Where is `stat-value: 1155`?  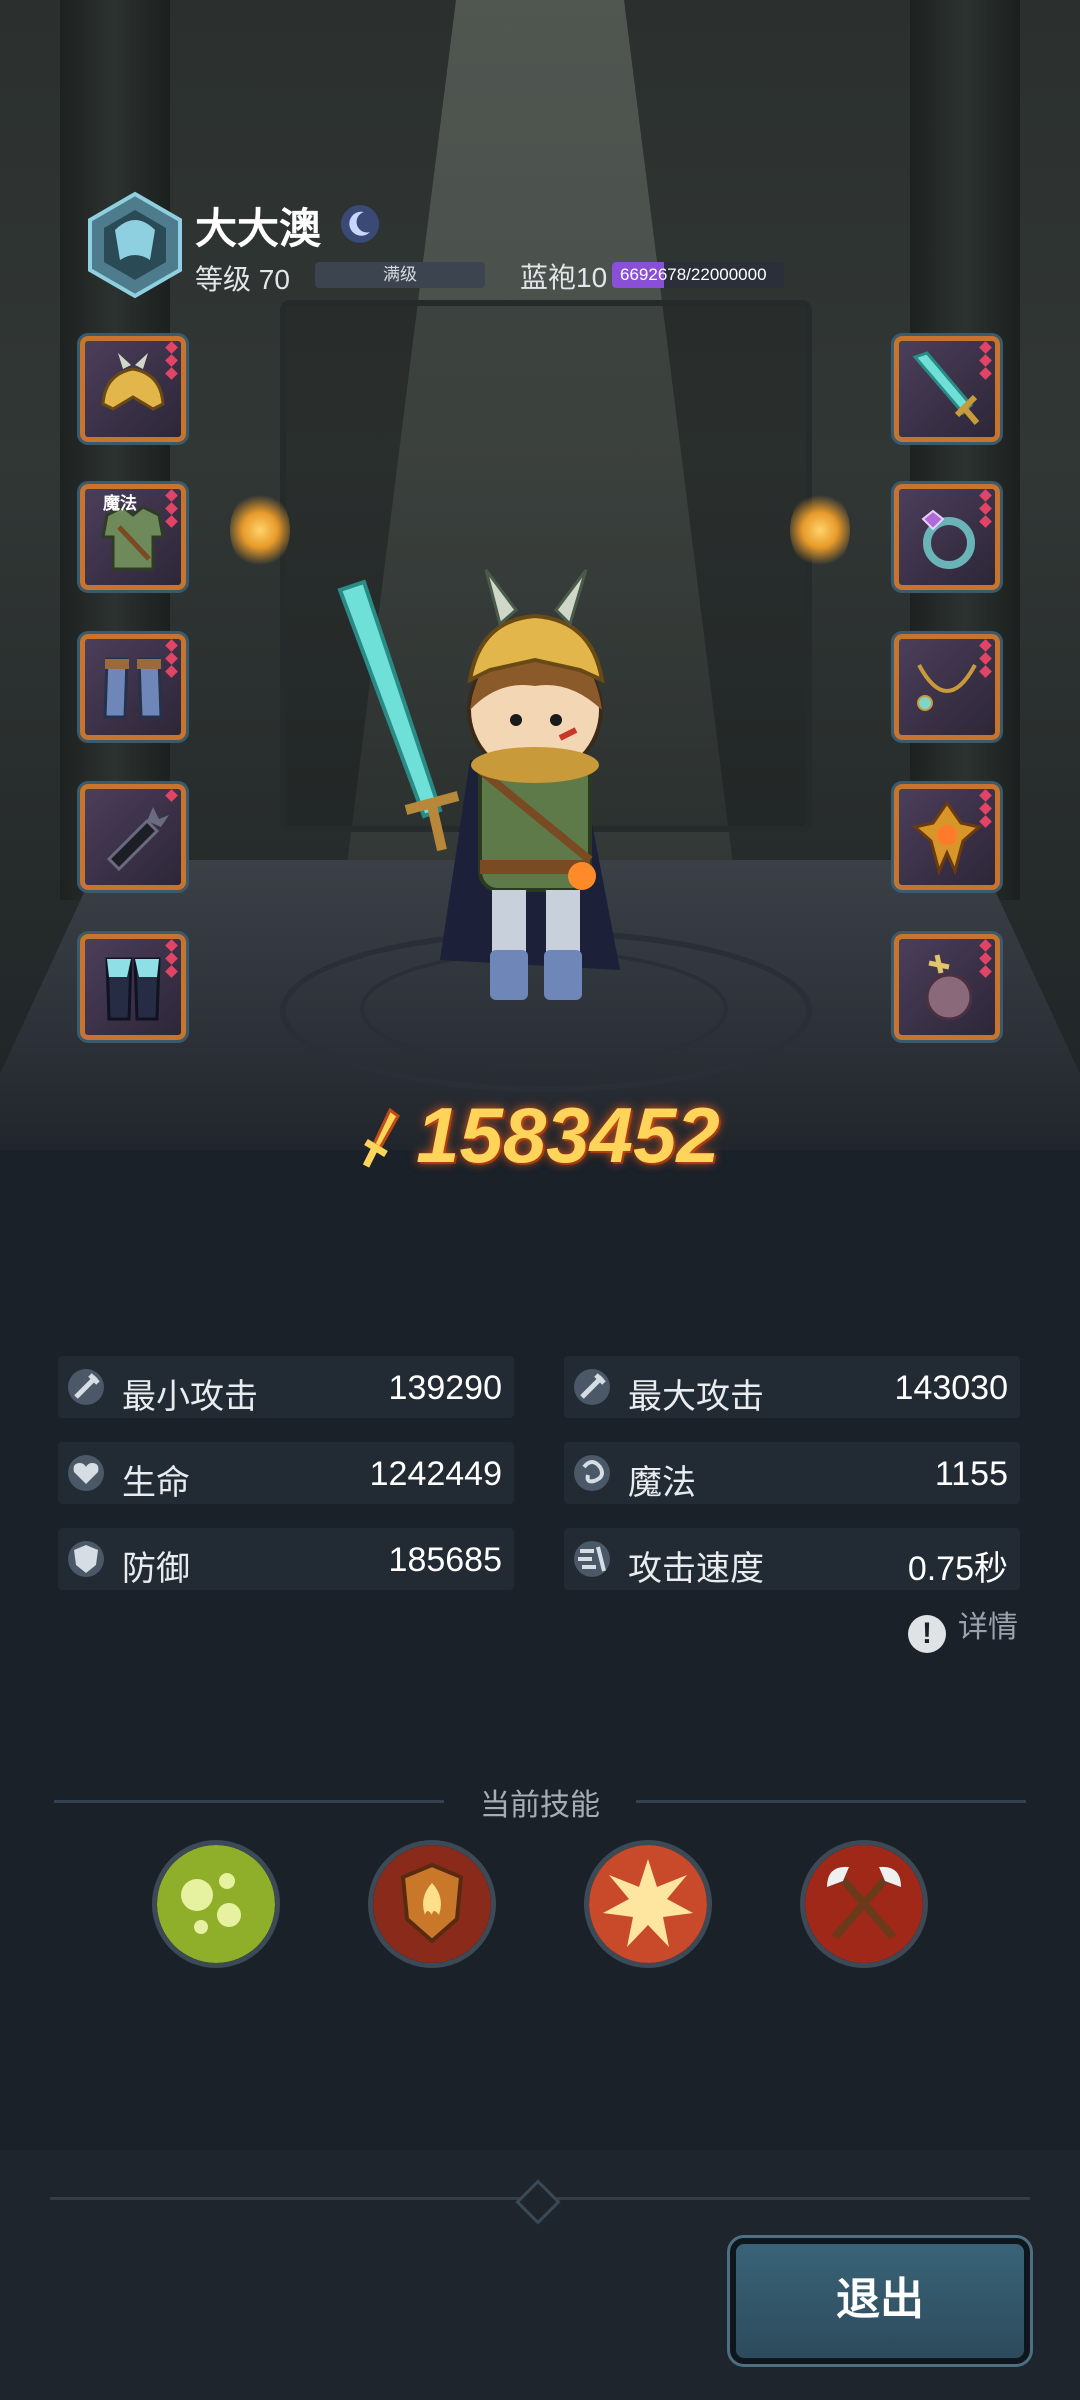 stat-value: 1155 is located at coordinates (971, 1474).